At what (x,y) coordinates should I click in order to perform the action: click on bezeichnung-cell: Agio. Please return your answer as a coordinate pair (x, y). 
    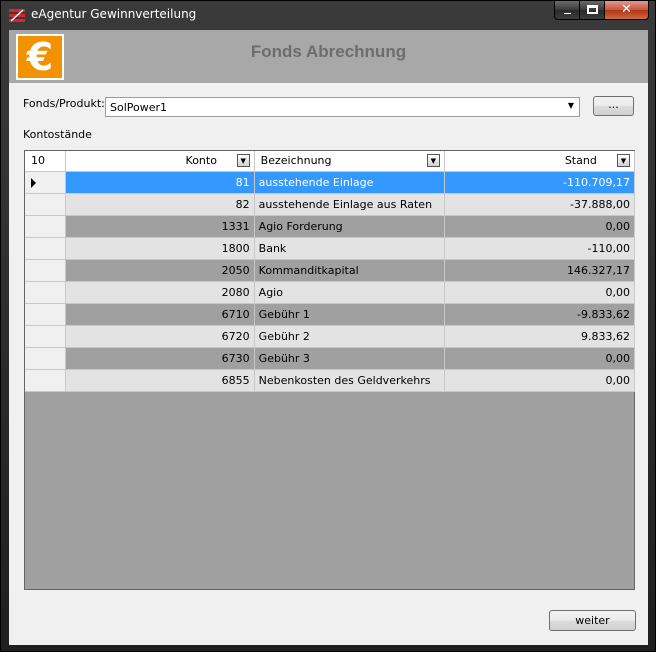
    Looking at the image, I should click on (349, 292).